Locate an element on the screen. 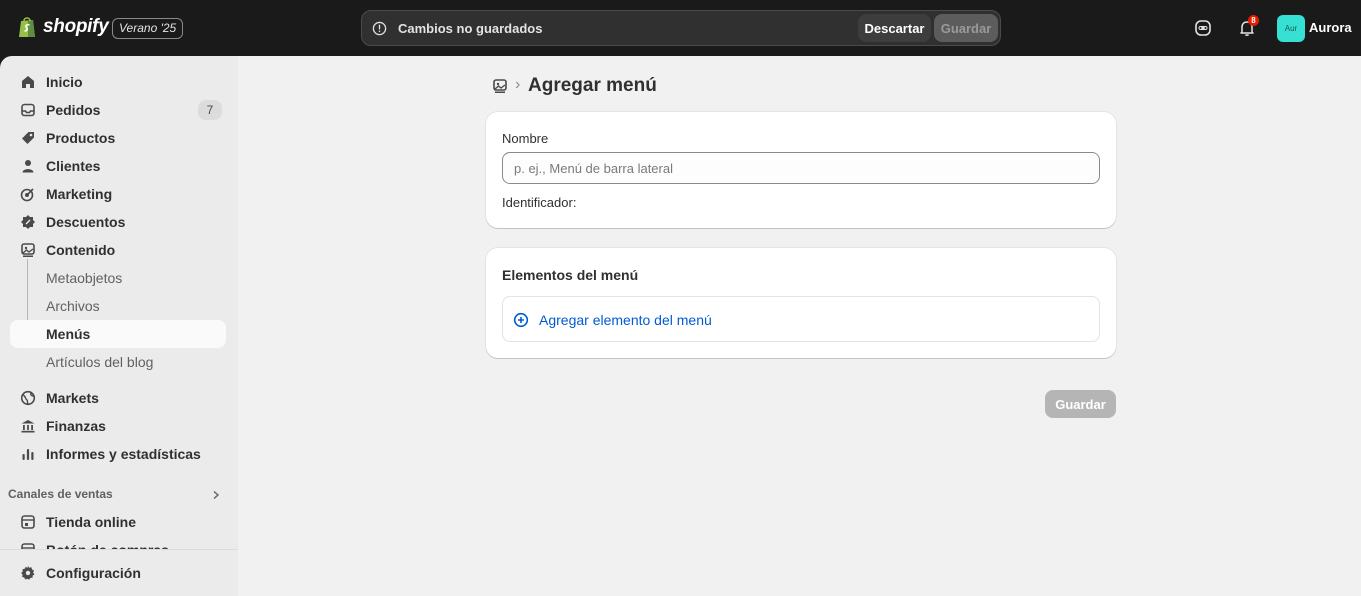  sidekick-icon is located at coordinates (1203, 28).